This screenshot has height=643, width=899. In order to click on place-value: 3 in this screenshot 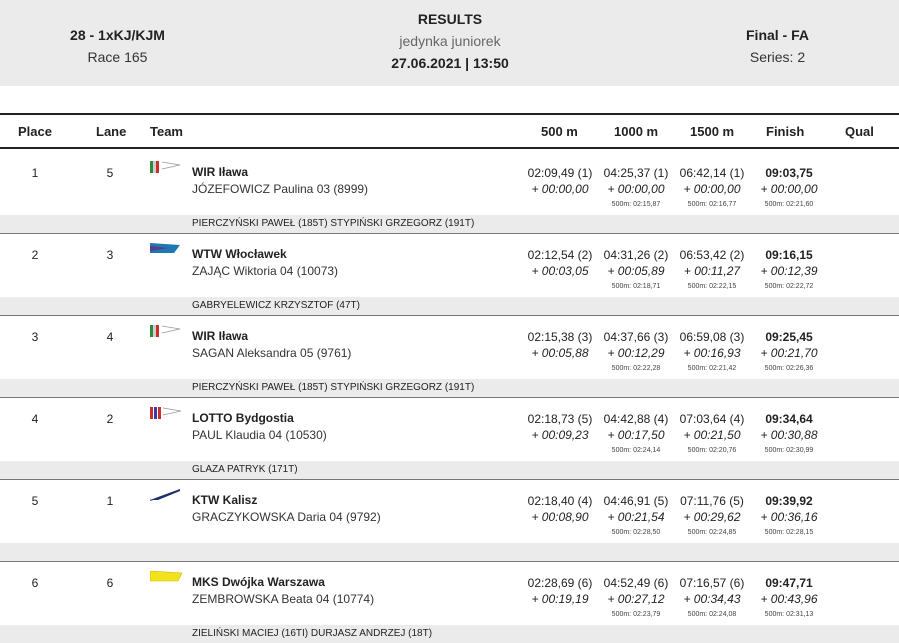, I will do `click(35, 337)`.